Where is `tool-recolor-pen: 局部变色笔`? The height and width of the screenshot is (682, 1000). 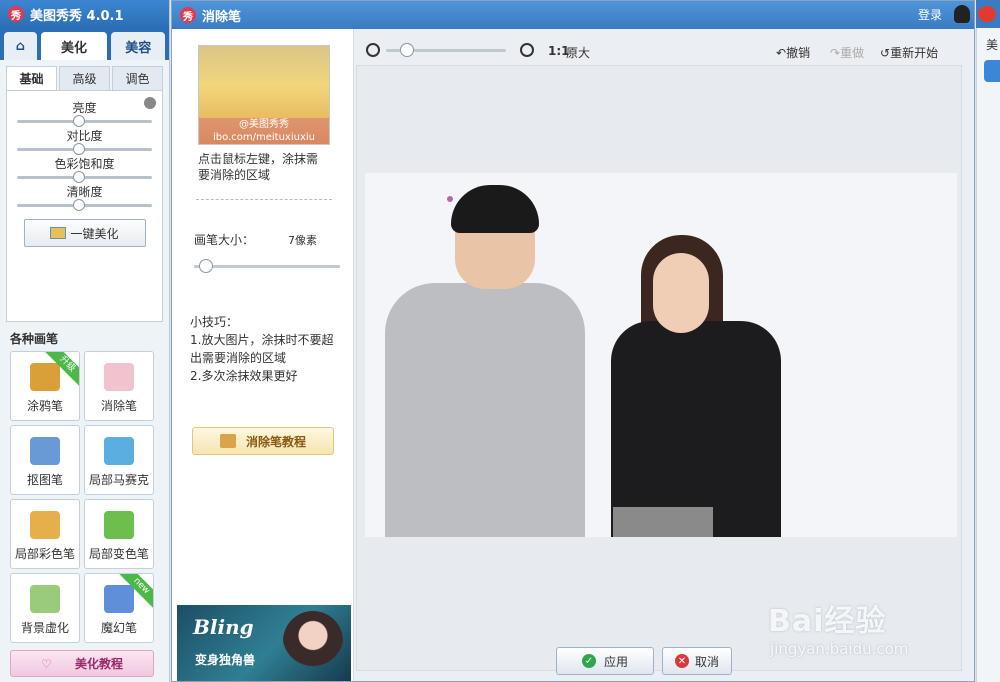 tool-recolor-pen: 局部变色笔 is located at coordinates (119, 534).